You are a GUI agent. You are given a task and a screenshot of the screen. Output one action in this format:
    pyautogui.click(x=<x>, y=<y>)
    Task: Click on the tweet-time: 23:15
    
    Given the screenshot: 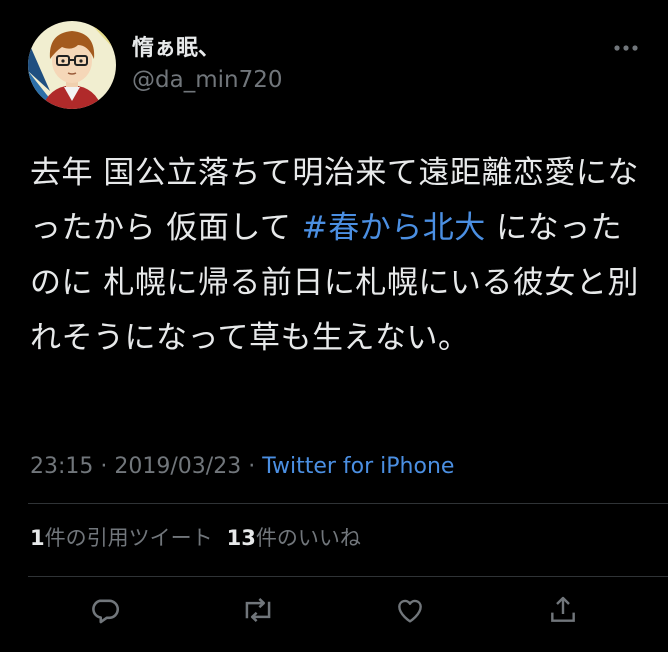 What is the action you would take?
    pyautogui.click(x=62, y=466)
    